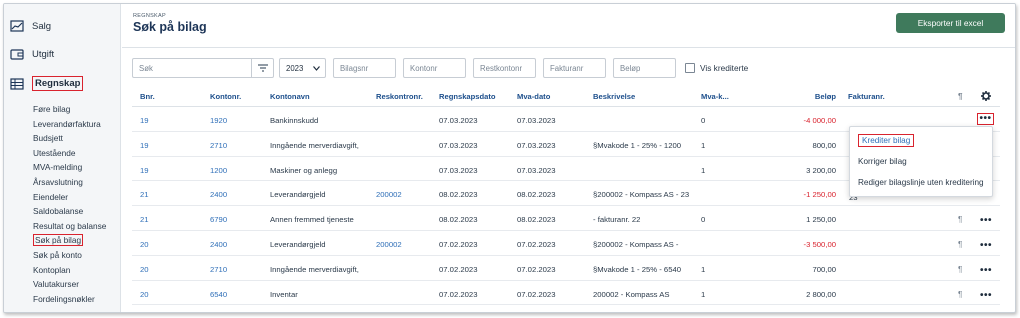 The height and width of the screenshot is (318, 1020). What do you see at coordinates (637, 269) in the screenshot?
I see `beskrivelse-cell: §Mvakode 1 - 25% - 6540` at bounding box center [637, 269].